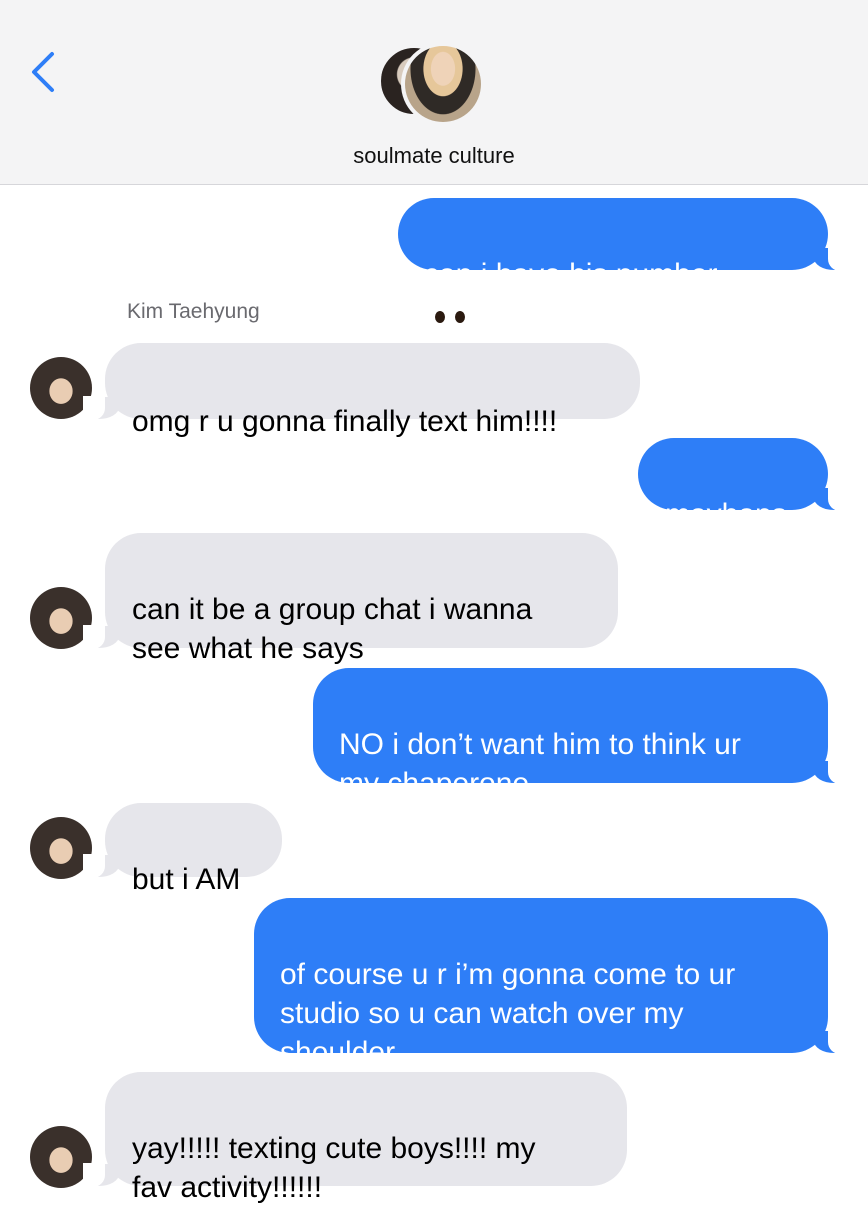 The width and height of the screenshot is (868, 1207). What do you see at coordinates (571, 274) in the screenshot?
I see `message-text: can i have his number` at bounding box center [571, 274].